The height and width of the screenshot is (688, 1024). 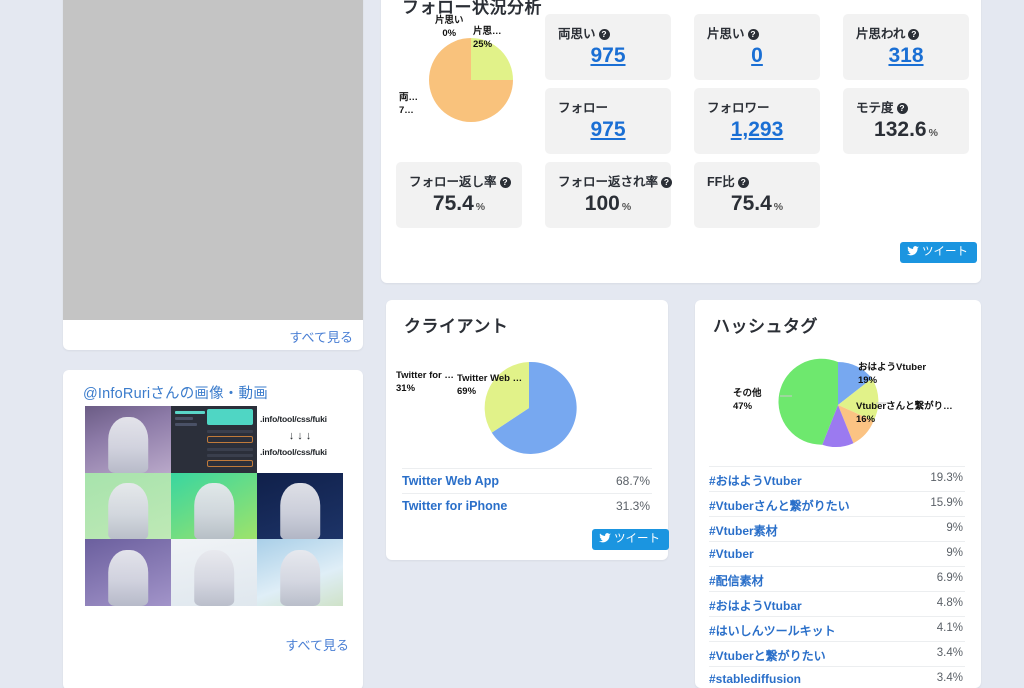 I want to click on follow-pie-label-kataomoi: 片思い 0%, so click(x=449, y=27).